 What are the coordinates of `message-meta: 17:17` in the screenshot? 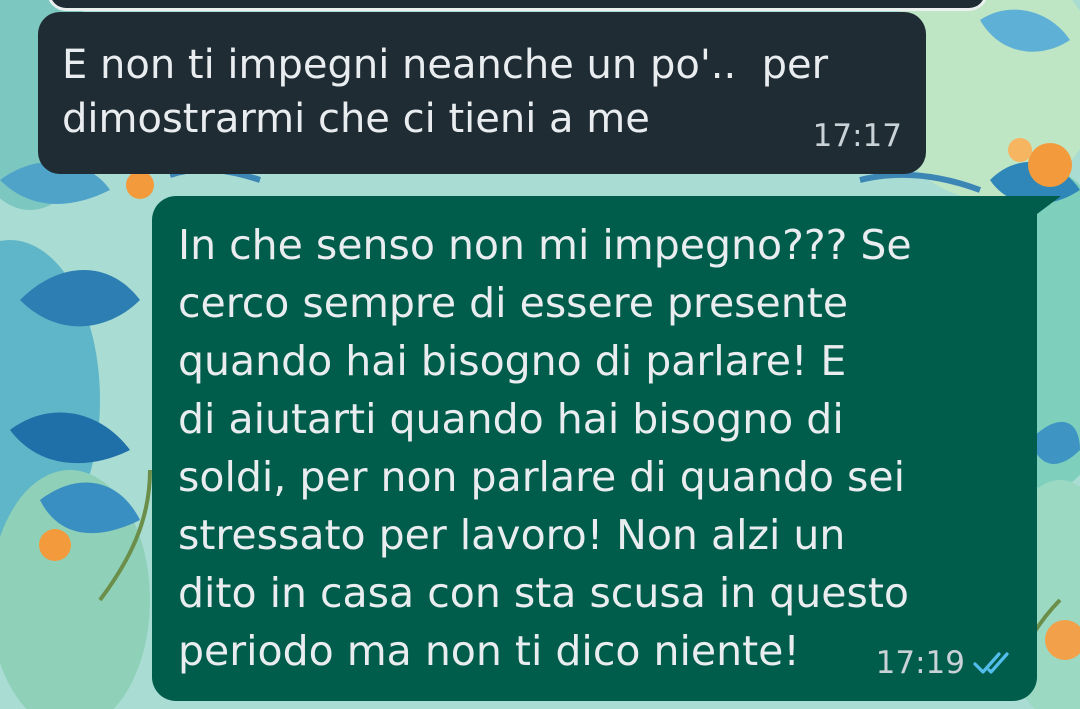 It's located at (857, 136).